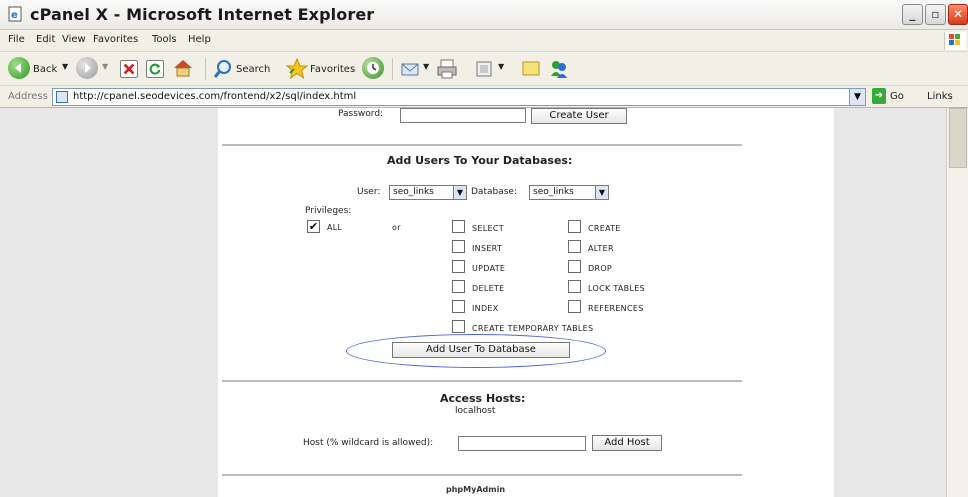 This screenshot has height=497, width=968. Describe the element at coordinates (501, 66) in the screenshot. I see `edit-dropdown-icon: ▼` at that location.